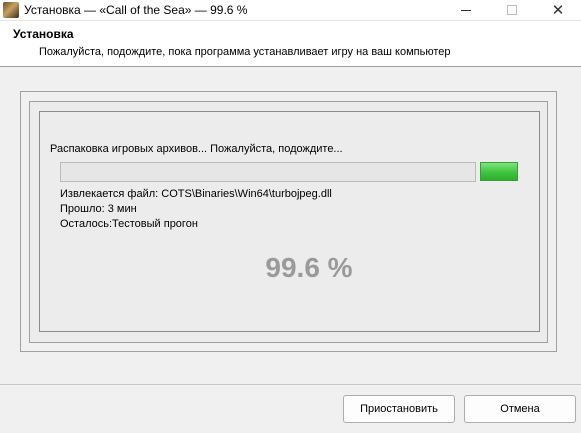 The image size is (581, 433). I want to click on pause-button: Приостановить, so click(399, 409).